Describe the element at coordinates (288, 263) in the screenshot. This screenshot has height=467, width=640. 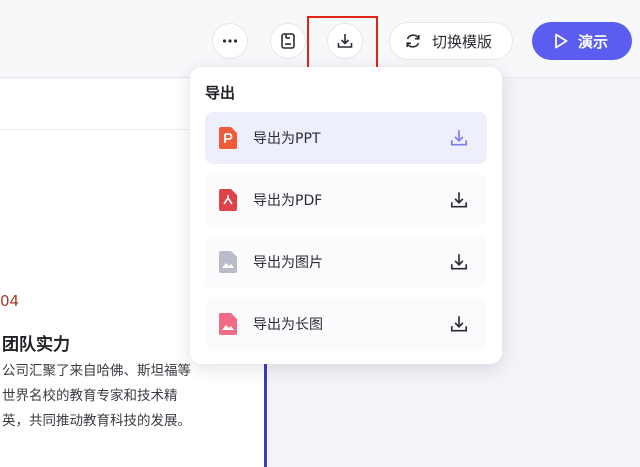
I see `export-image-label: 导出为图片` at that location.